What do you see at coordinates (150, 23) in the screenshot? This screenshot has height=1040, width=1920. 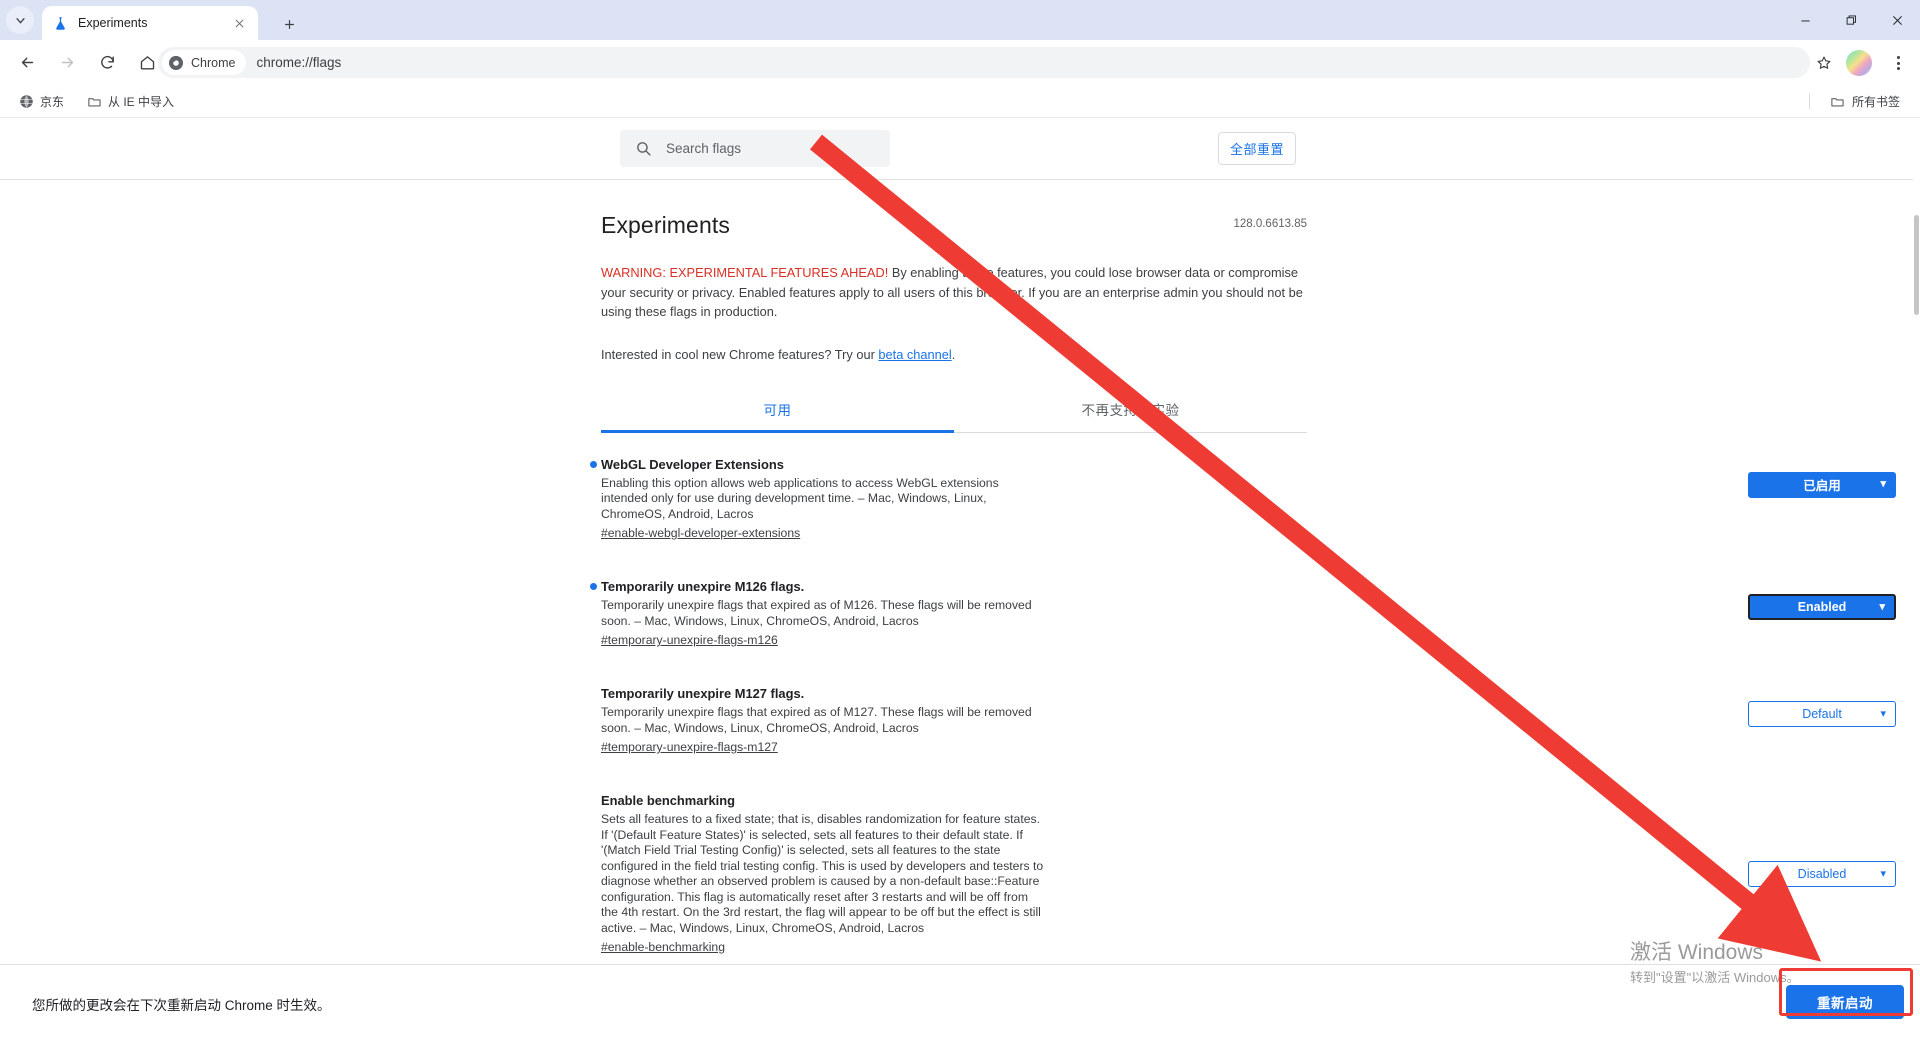 I see `browser-tab: Experiments` at bounding box center [150, 23].